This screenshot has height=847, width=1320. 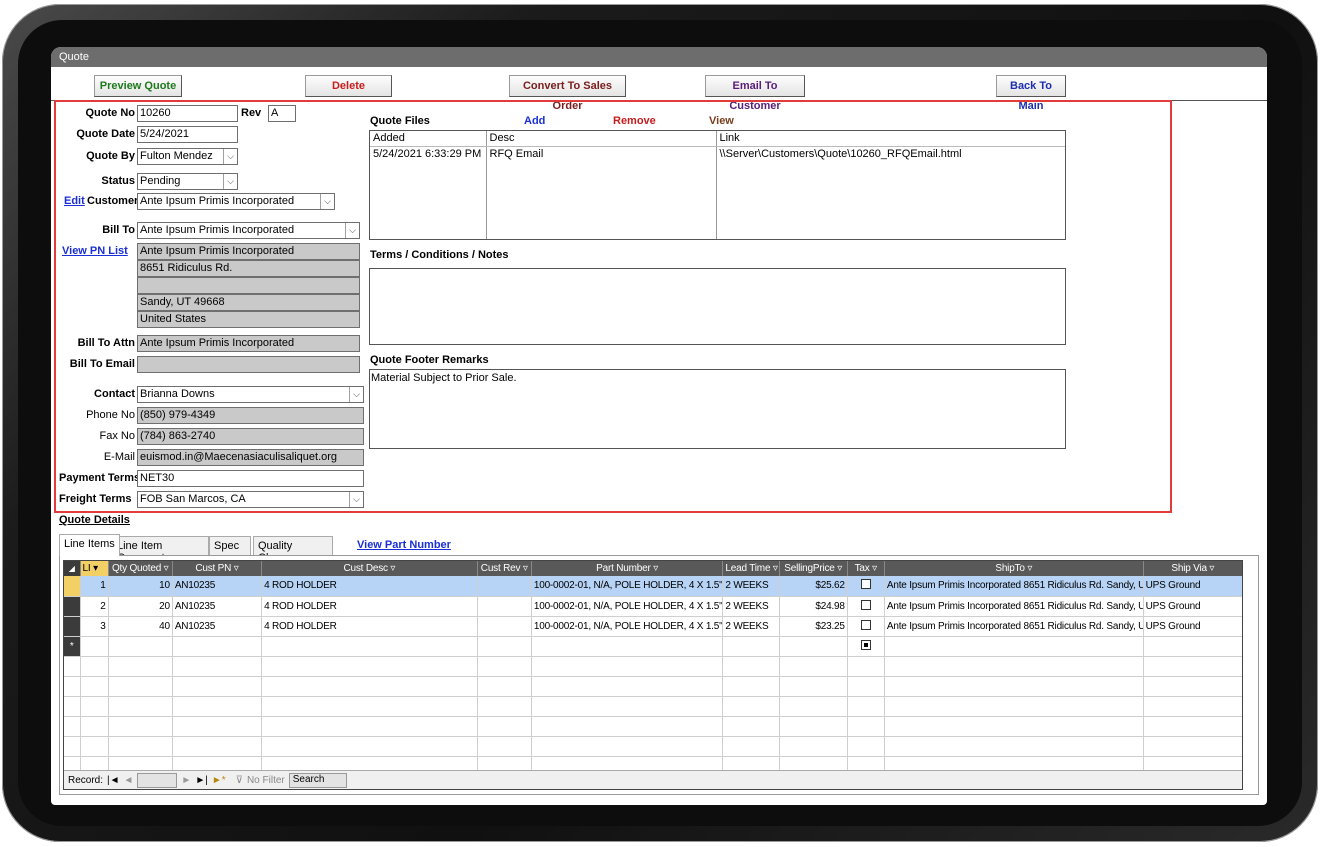 I want to click on no-filter-label: No Filter, so click(x=266, y=780).